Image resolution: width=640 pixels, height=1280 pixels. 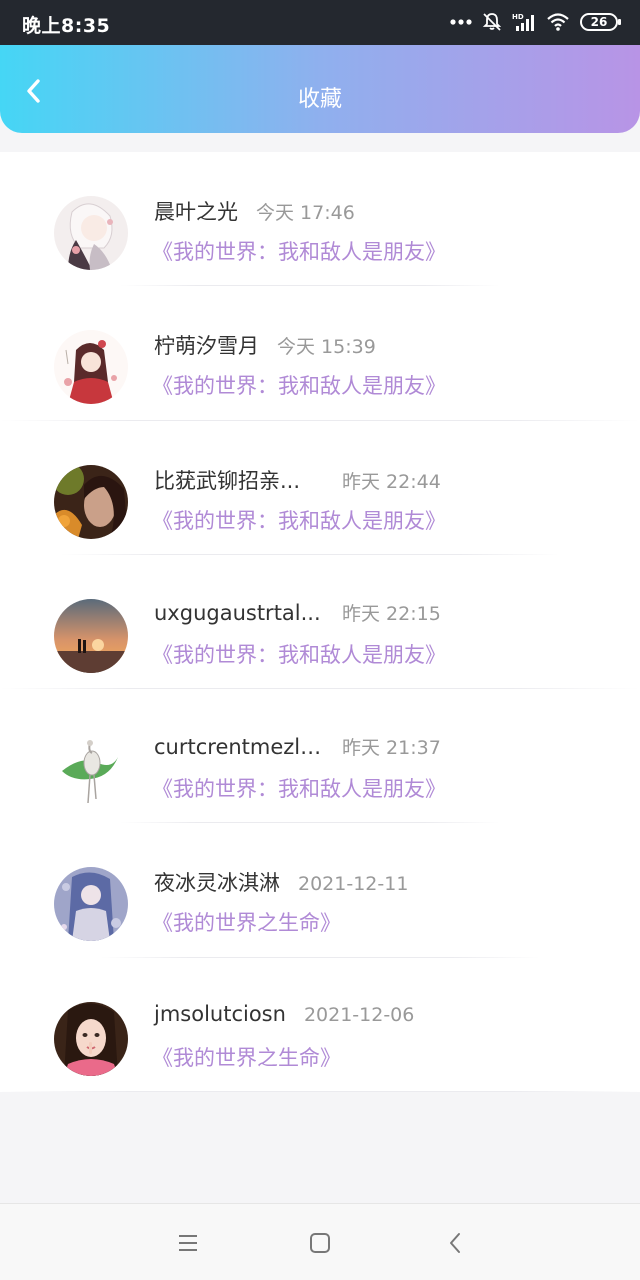 I want to click on item-meta: 柠萌汐雪月 今天 15:39, so click(x=265, y=346).